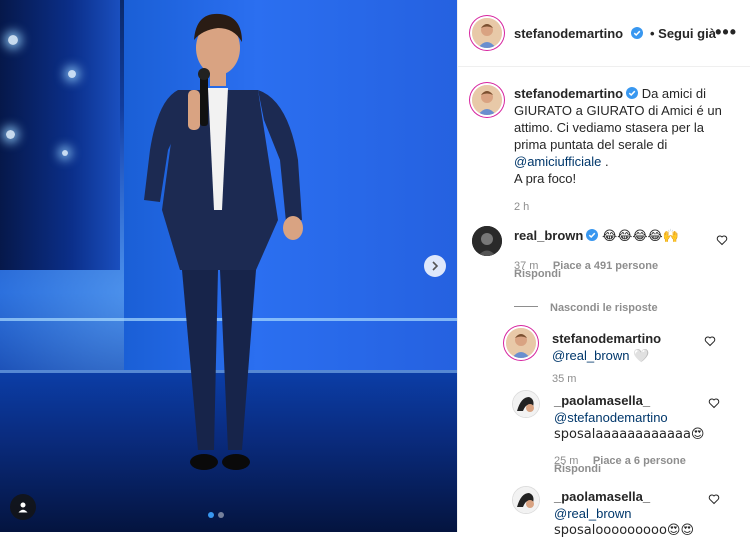  Describe the element at coordinates (522, 207) in the screenshot. I see `caption-timestamp: 2 h` at that location.